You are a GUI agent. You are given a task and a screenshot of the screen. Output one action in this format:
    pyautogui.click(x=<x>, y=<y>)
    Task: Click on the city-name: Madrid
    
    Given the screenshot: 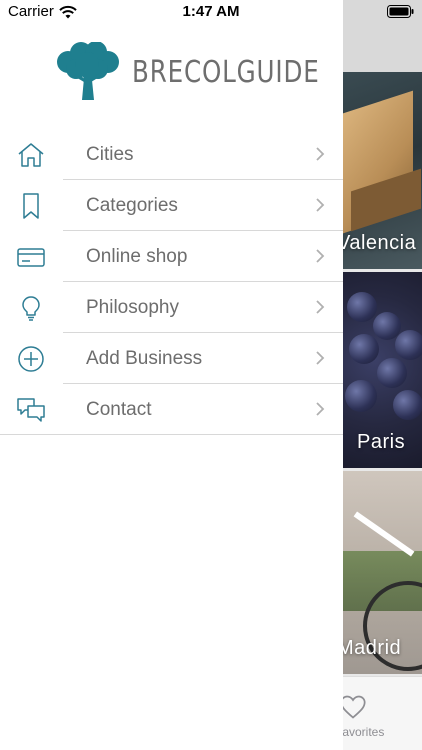 What is the action you would take?
    pyautogui.click(x=372, y=648)
    